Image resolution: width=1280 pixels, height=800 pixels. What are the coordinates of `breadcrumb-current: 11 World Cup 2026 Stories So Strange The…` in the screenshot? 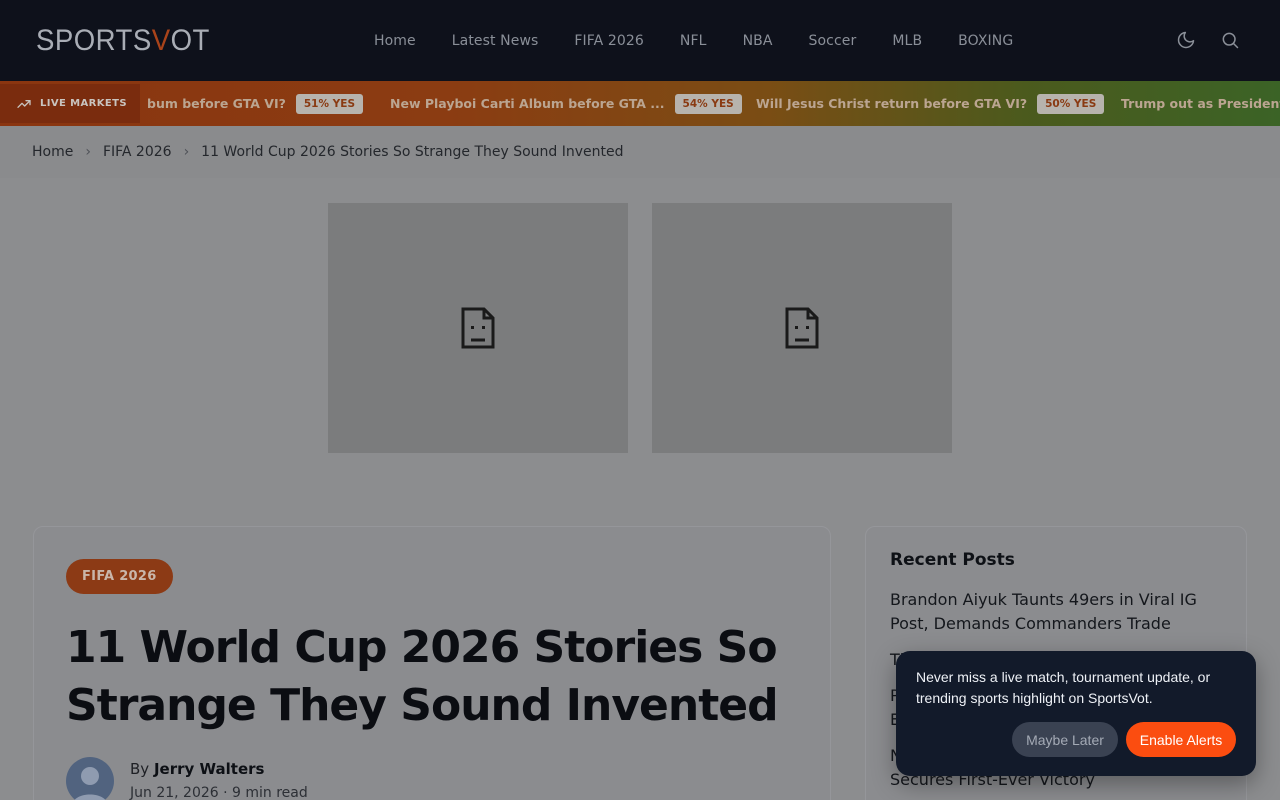 It's located at (412, 152).